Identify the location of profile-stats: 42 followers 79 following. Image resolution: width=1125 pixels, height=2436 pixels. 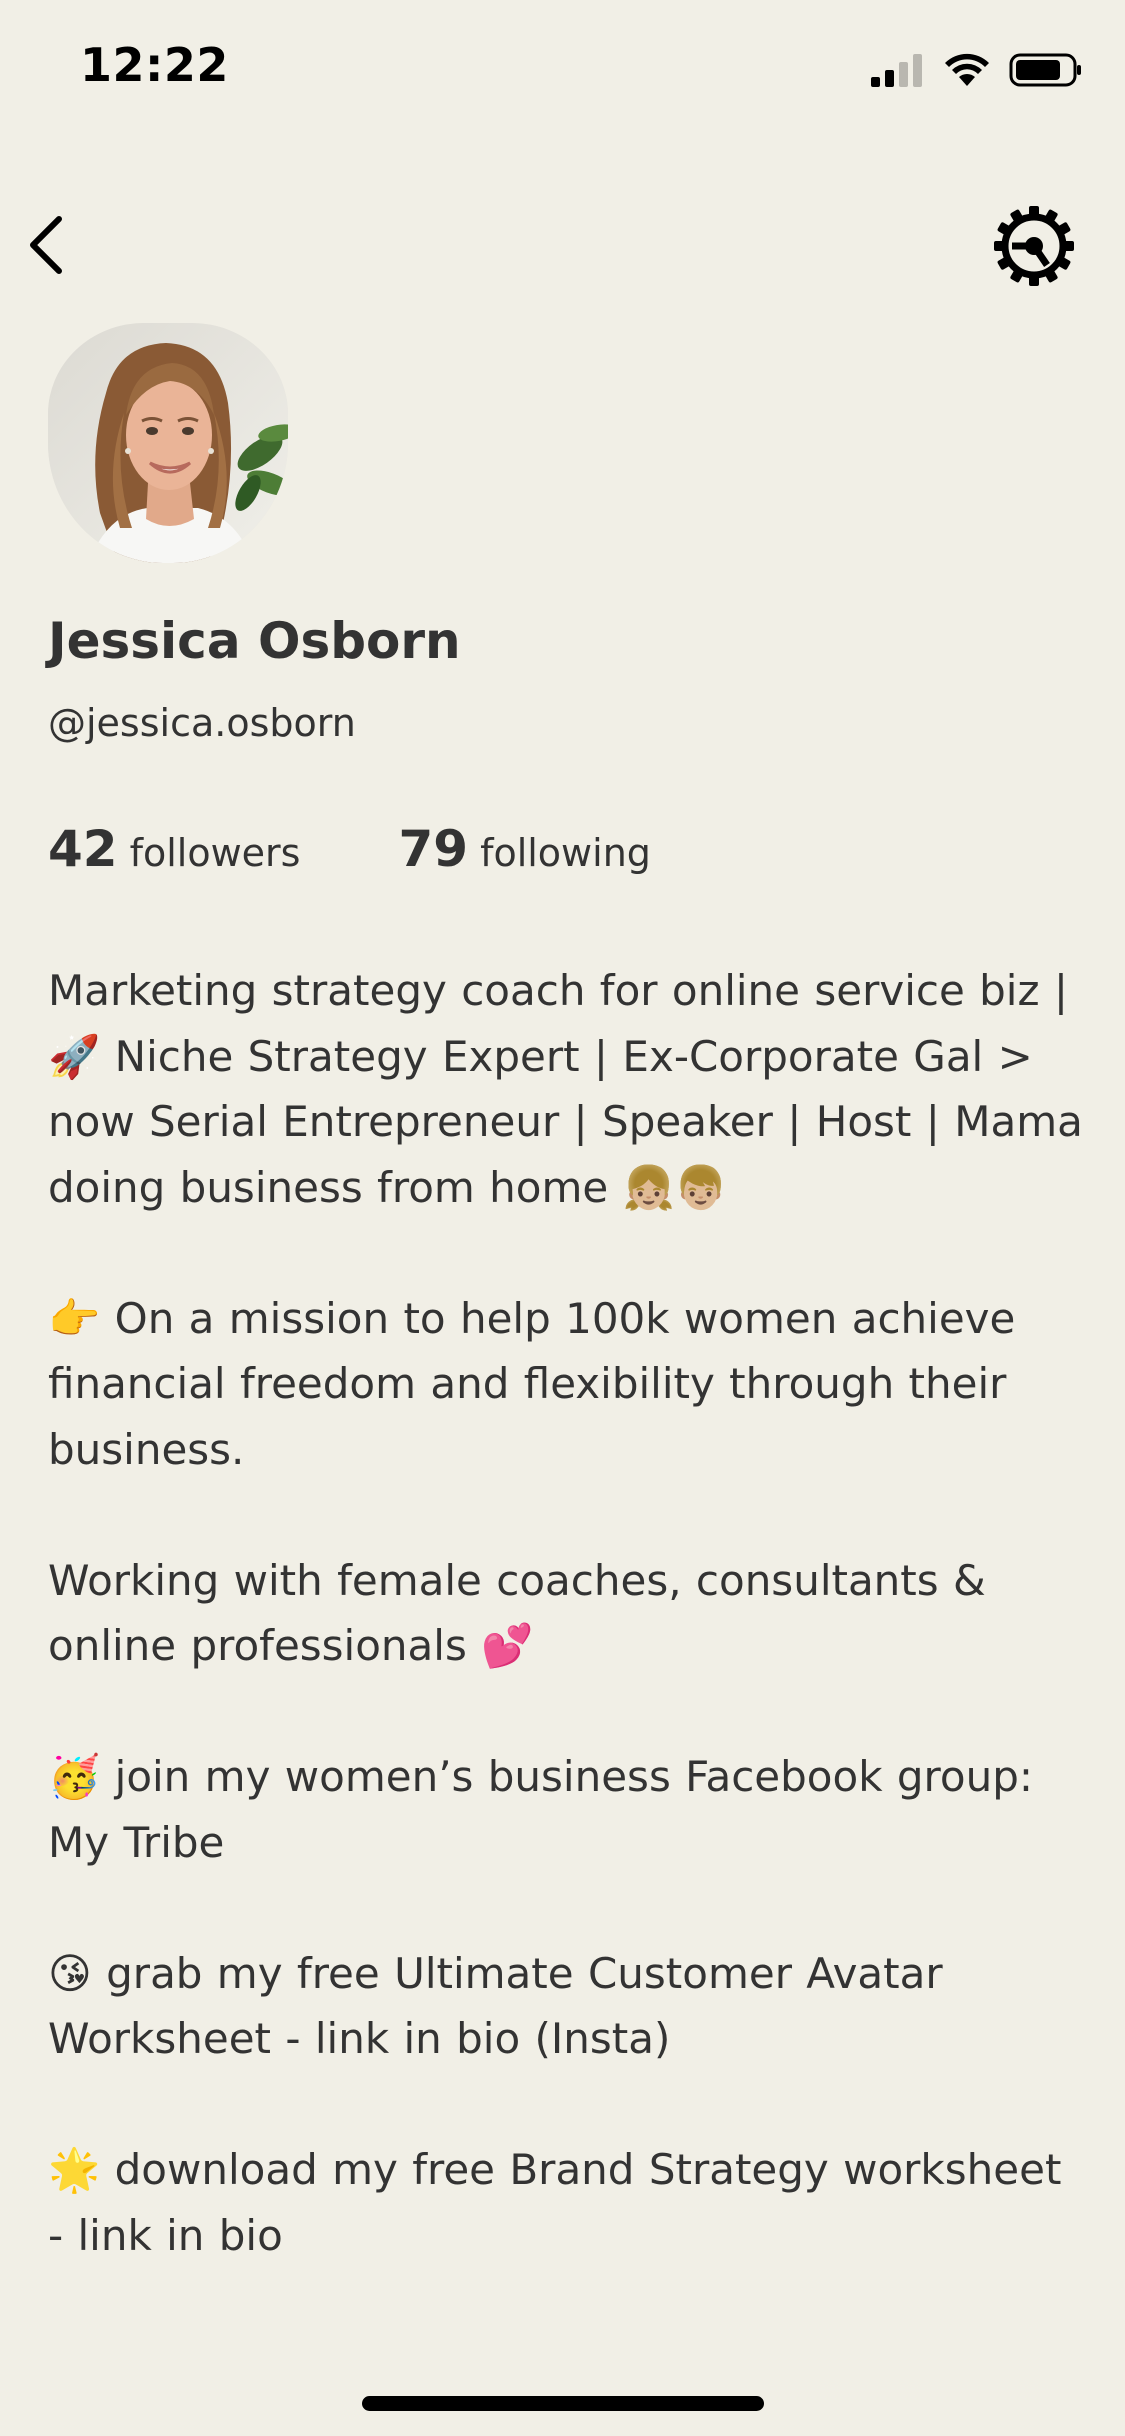
(349, 849).